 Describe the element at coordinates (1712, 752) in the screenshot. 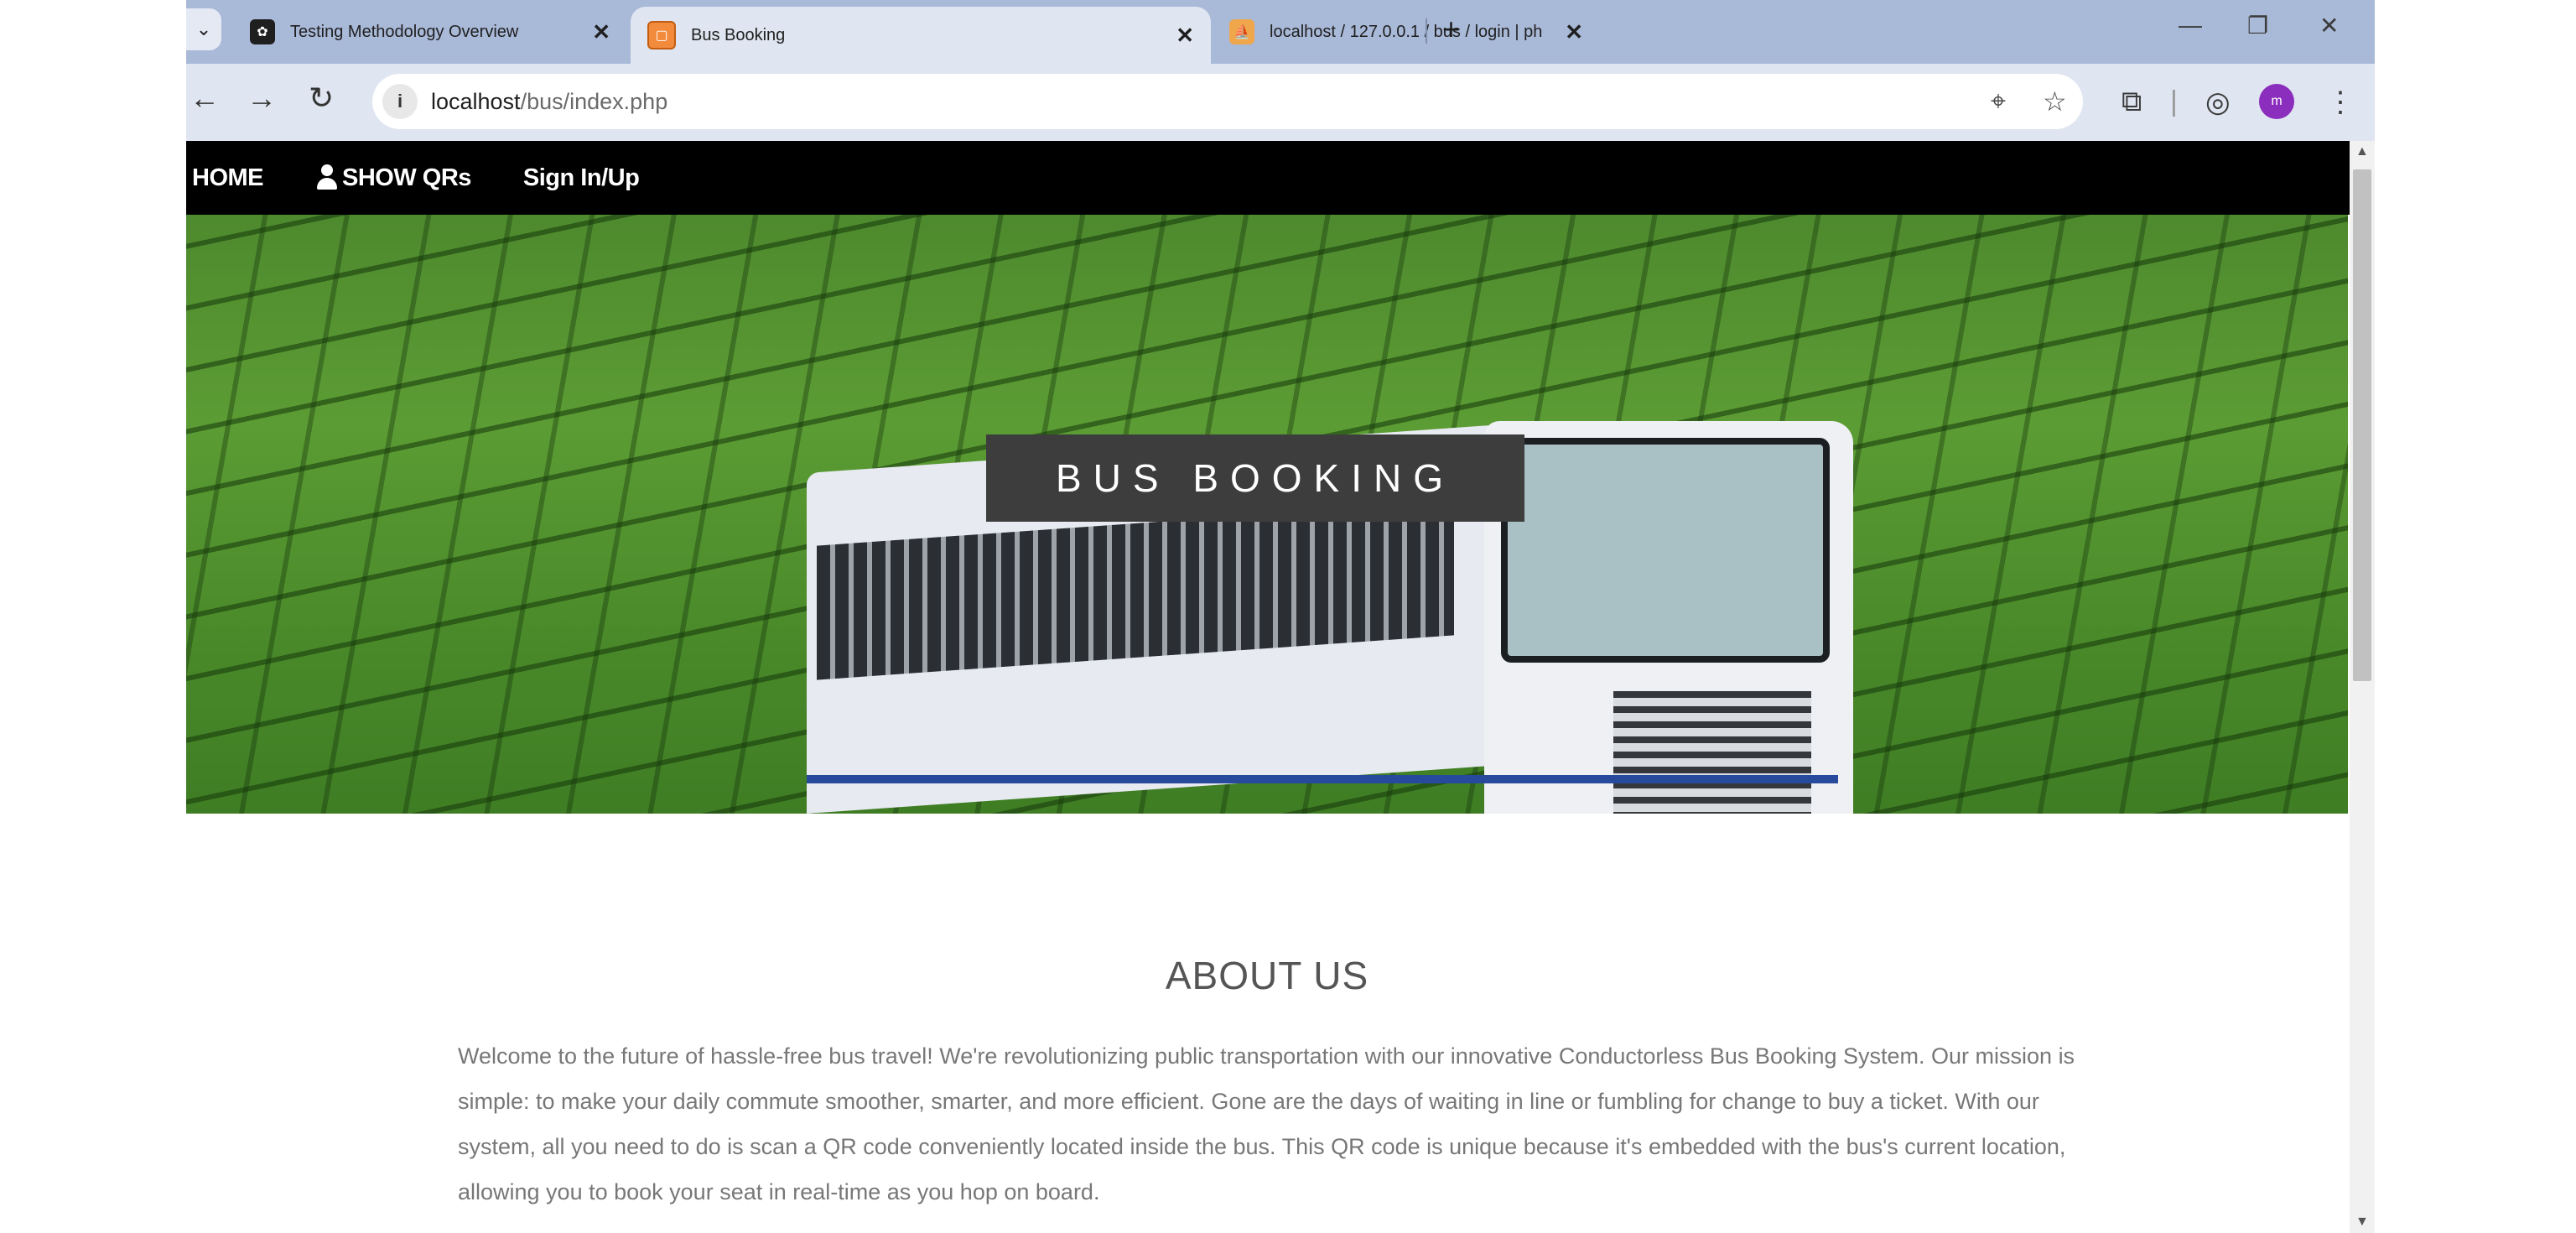

I see `bus-grille-shape` at that location.